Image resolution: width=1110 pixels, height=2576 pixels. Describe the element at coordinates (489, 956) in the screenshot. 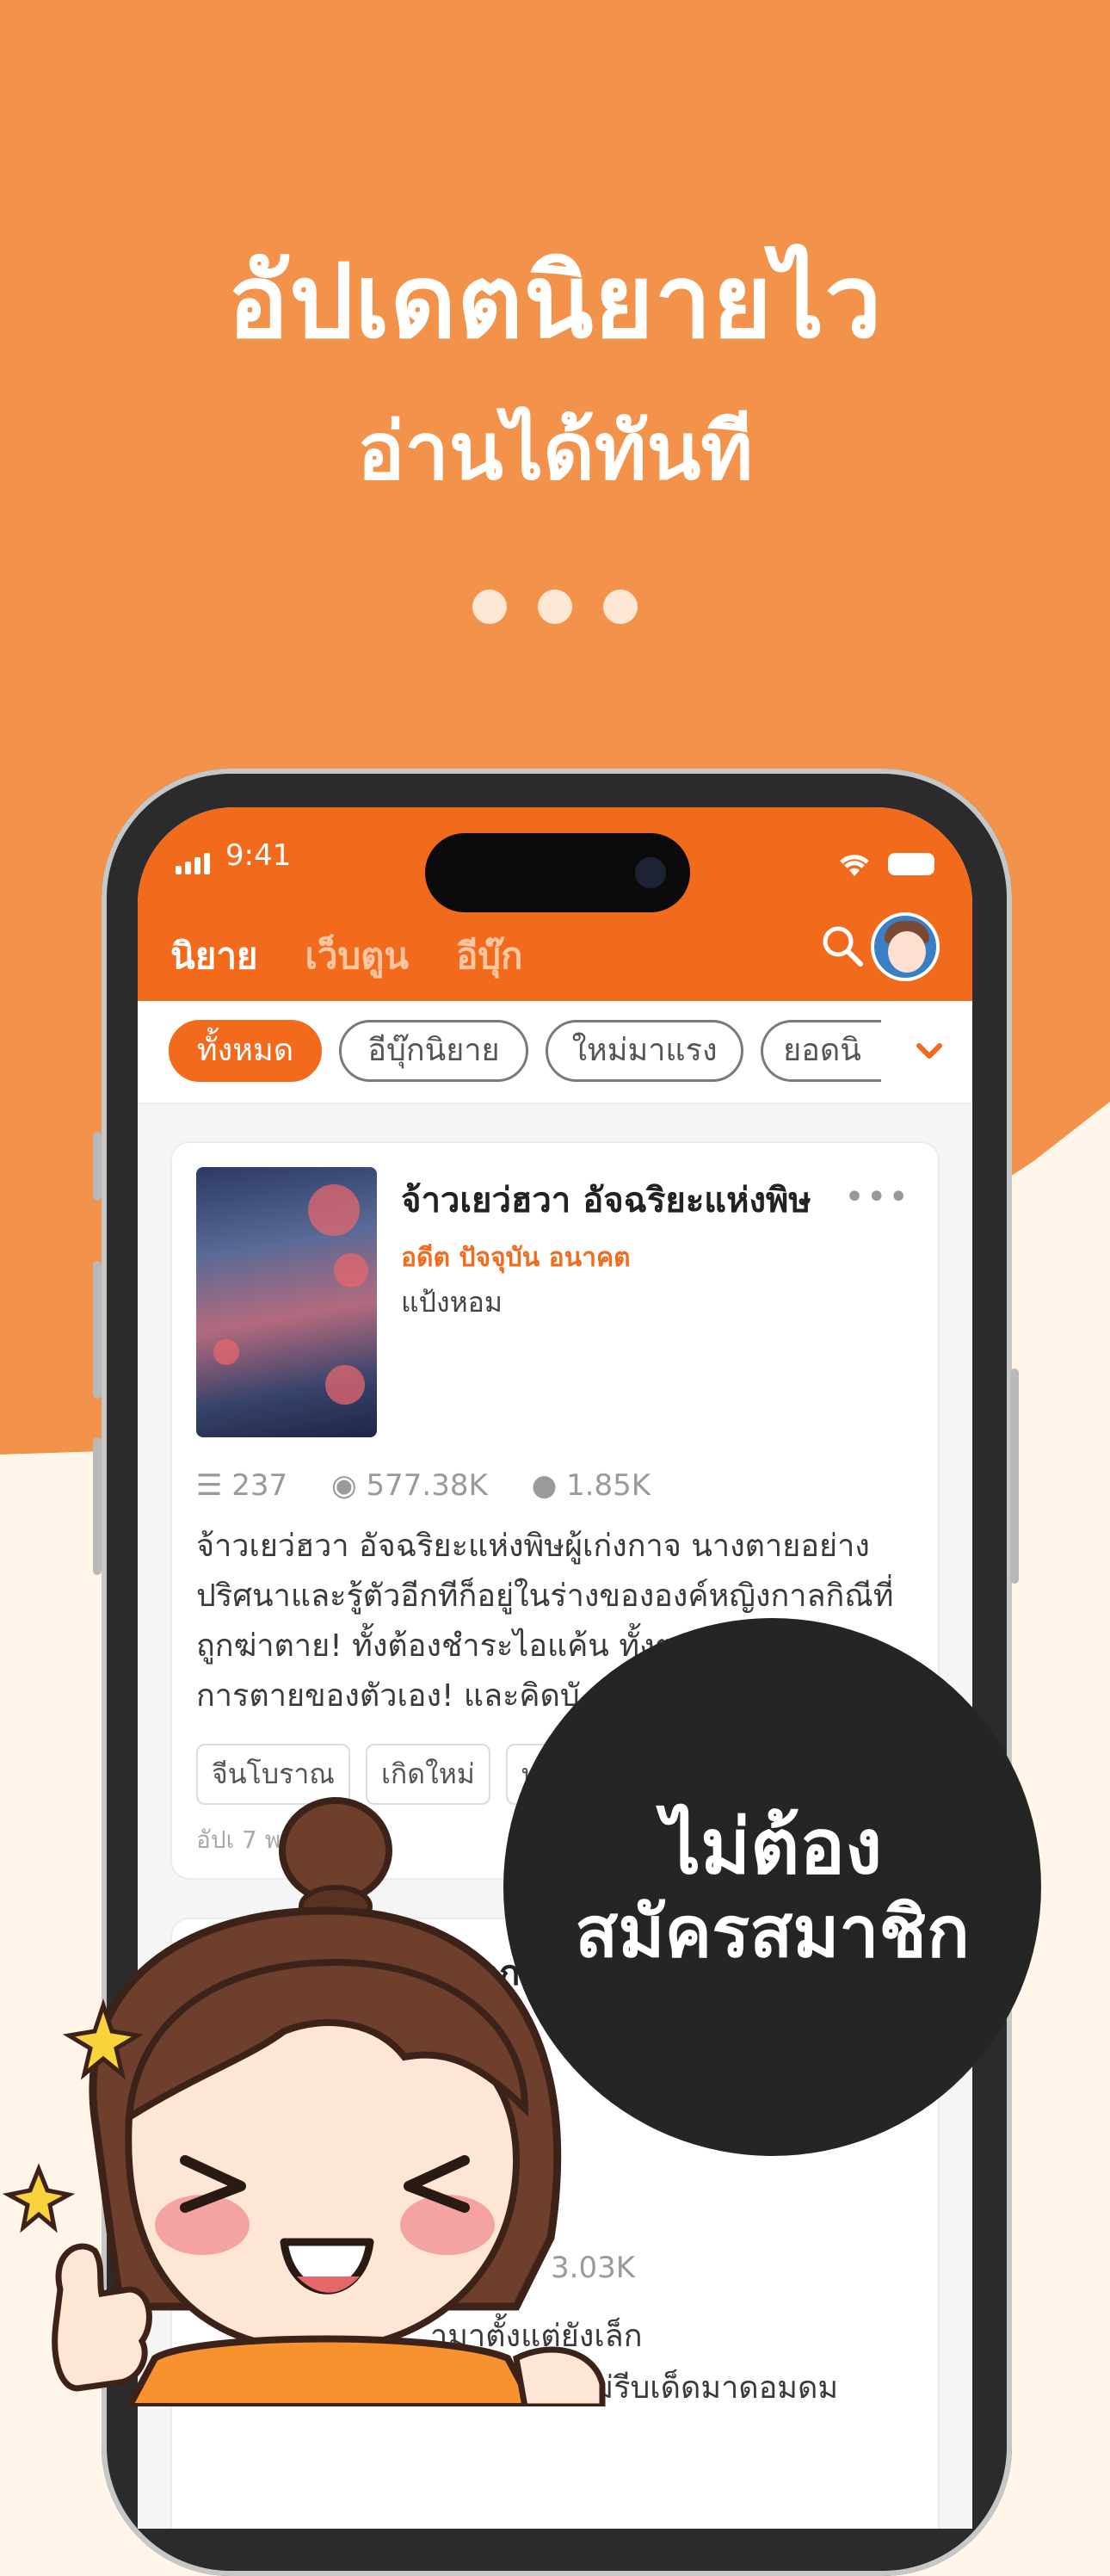

I see `tab-ebook: อีบุ๊ก` at that location.